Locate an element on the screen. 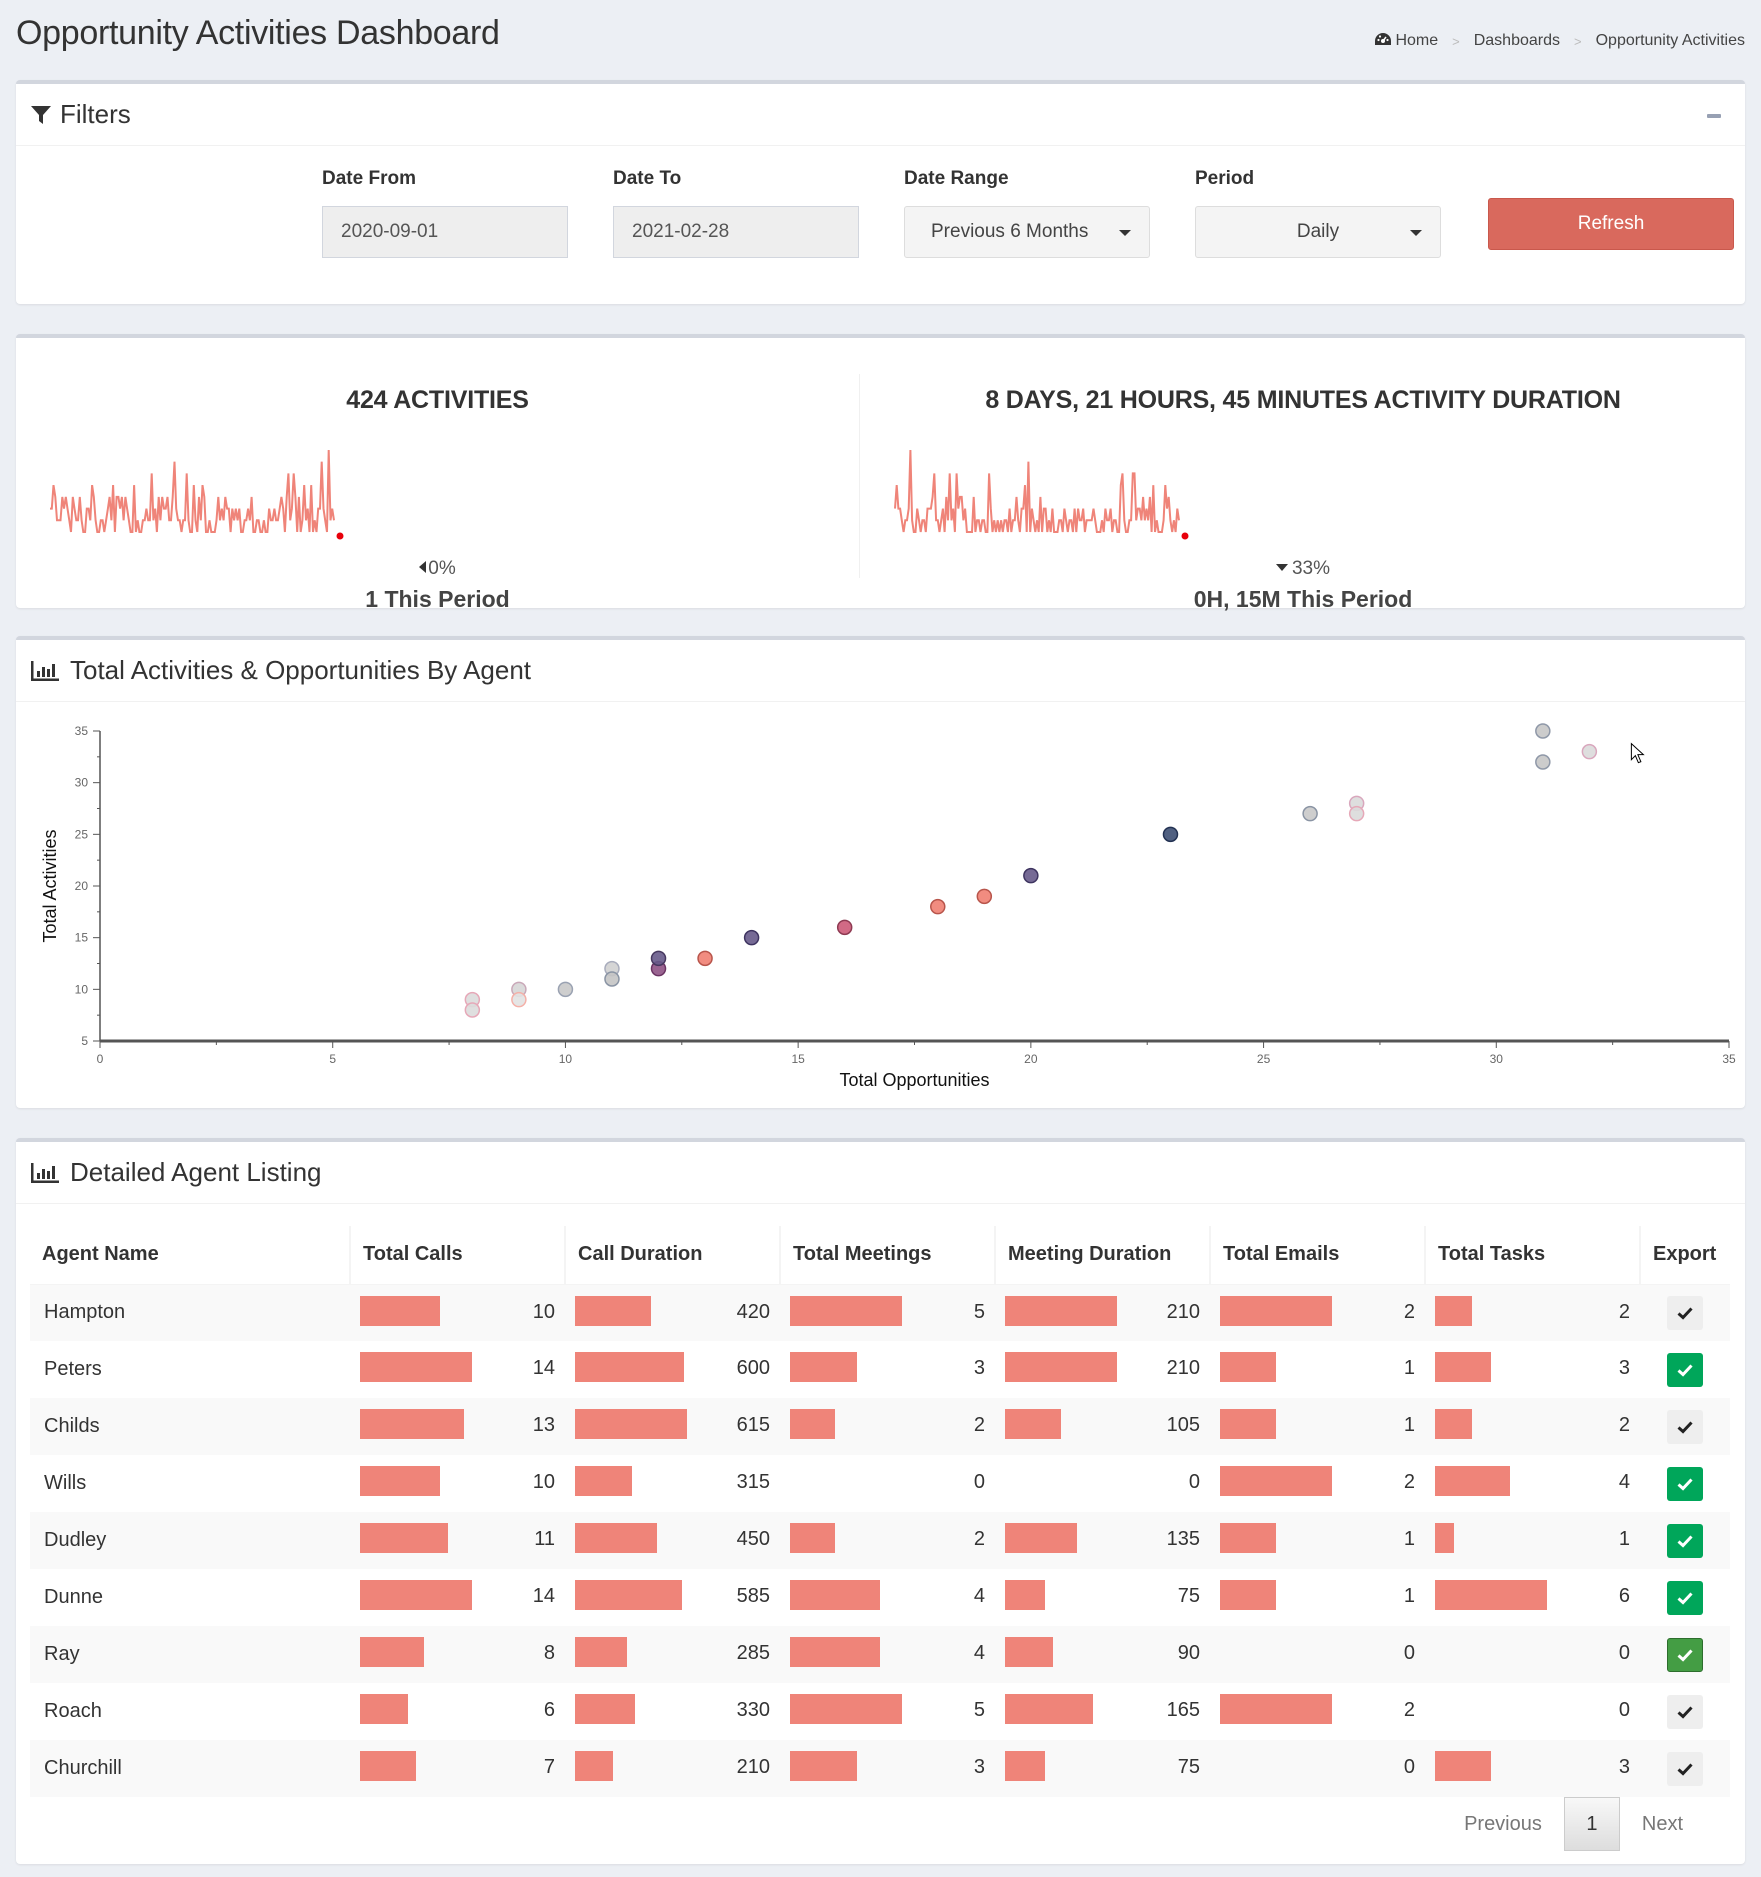 The width and height of the screenshot is (1761, 1877). table-row: Peters 14 600 3 210 1 3 is located at coordinates (880, 1369).